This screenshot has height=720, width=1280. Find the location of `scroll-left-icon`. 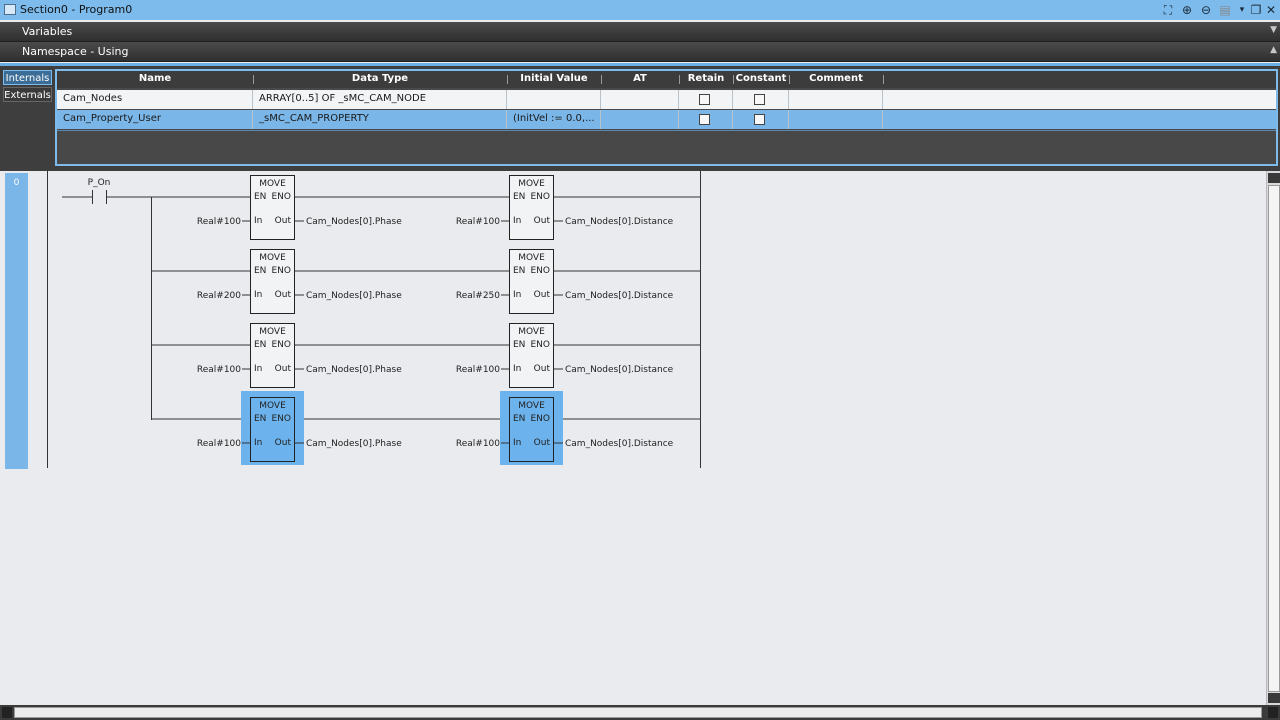

scroll-left-icon is located at coordinates (7, 712).